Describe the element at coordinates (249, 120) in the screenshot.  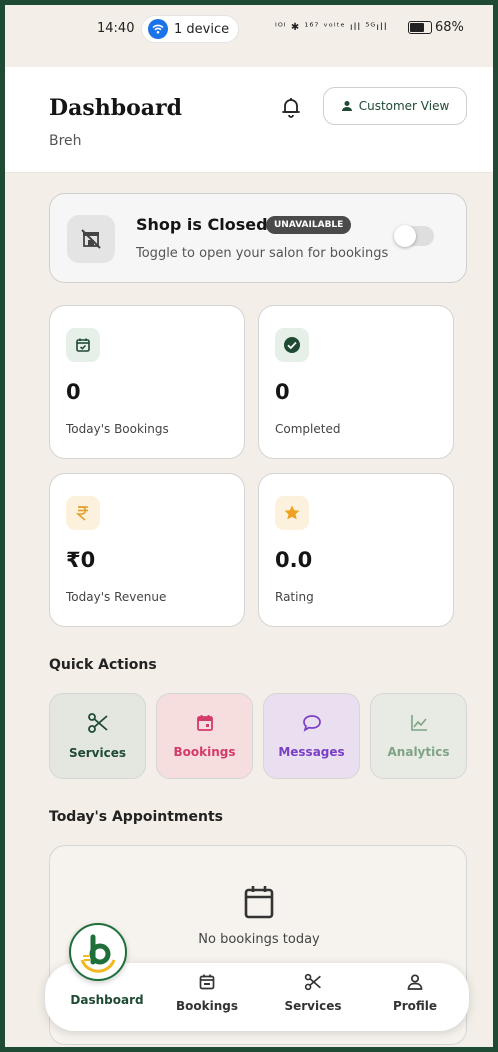
I see `page-header: Dashboard Breh Customer View` at that location.